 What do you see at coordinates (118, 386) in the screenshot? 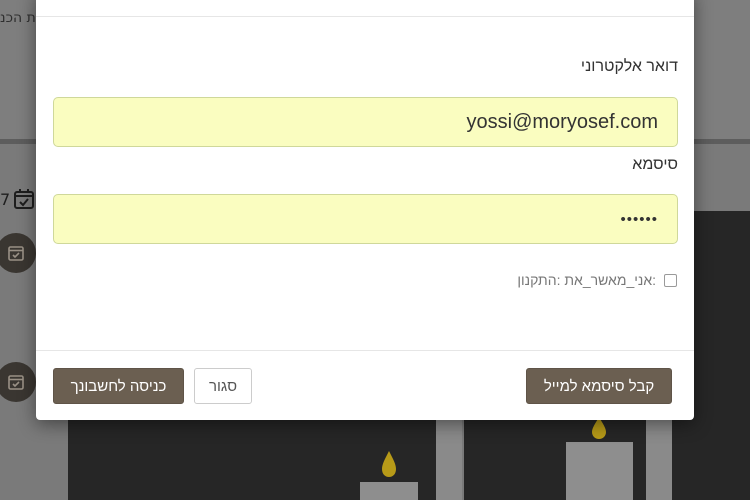
I see `login-button: כניסה לחשבונך` at bounding box center [118, 386].